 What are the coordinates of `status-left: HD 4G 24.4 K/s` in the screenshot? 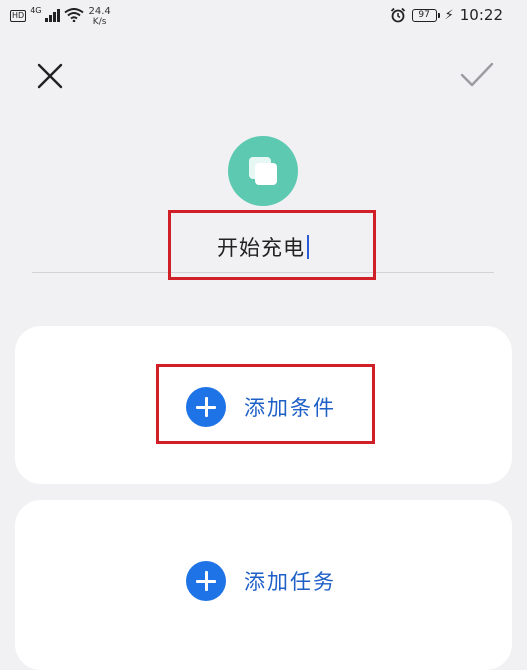 It's located at (60, 17).